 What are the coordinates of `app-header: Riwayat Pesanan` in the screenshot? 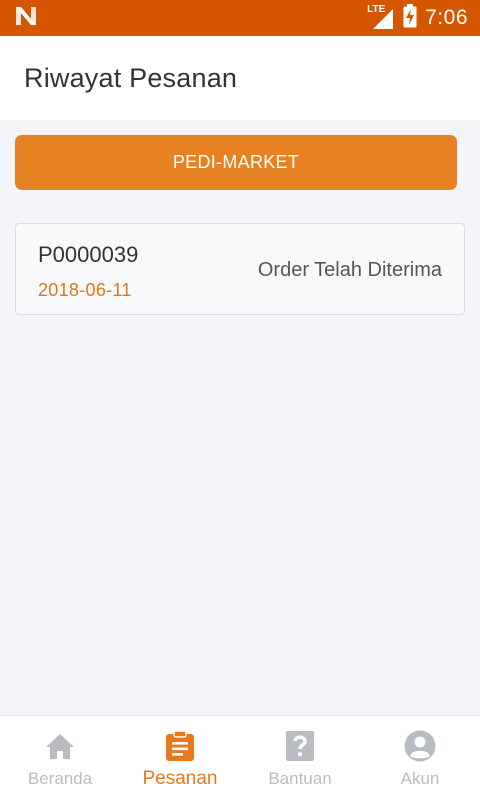 It's located at (240, 78).